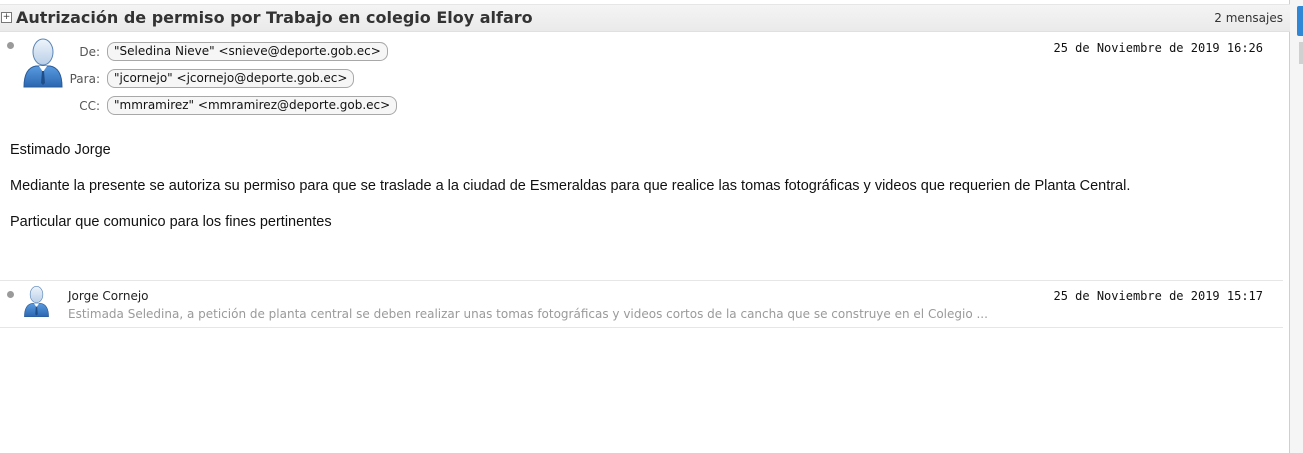 This screenshot has height=453, width=1303. What do you see at coordinates (89, 106) in the screenshot?
I see `cc-label: CC:` at bounding box center [89, 106].